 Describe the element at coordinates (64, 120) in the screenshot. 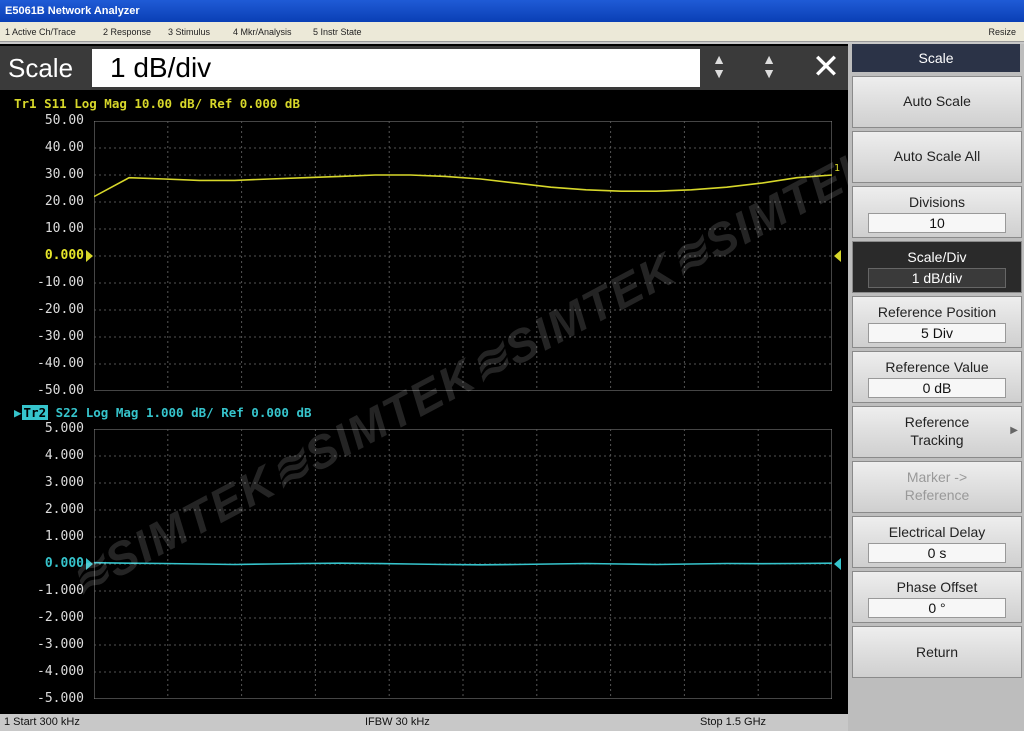

I see `y-tick-label: 50.00` at that location.